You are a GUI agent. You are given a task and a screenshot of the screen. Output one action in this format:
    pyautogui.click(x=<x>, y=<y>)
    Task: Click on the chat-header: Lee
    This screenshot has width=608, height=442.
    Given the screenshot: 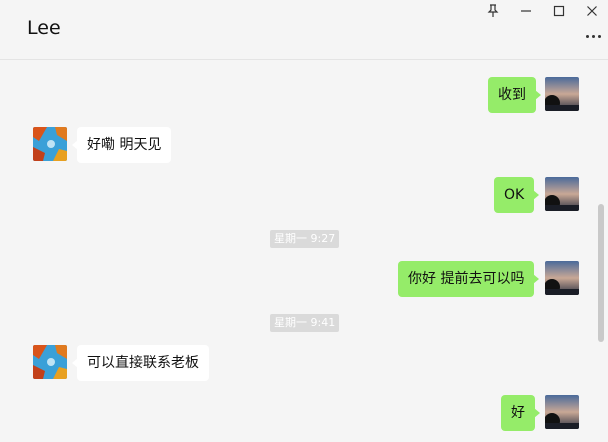 What is the action you would take?
    pyautogui.click(x=304, y=30)
    